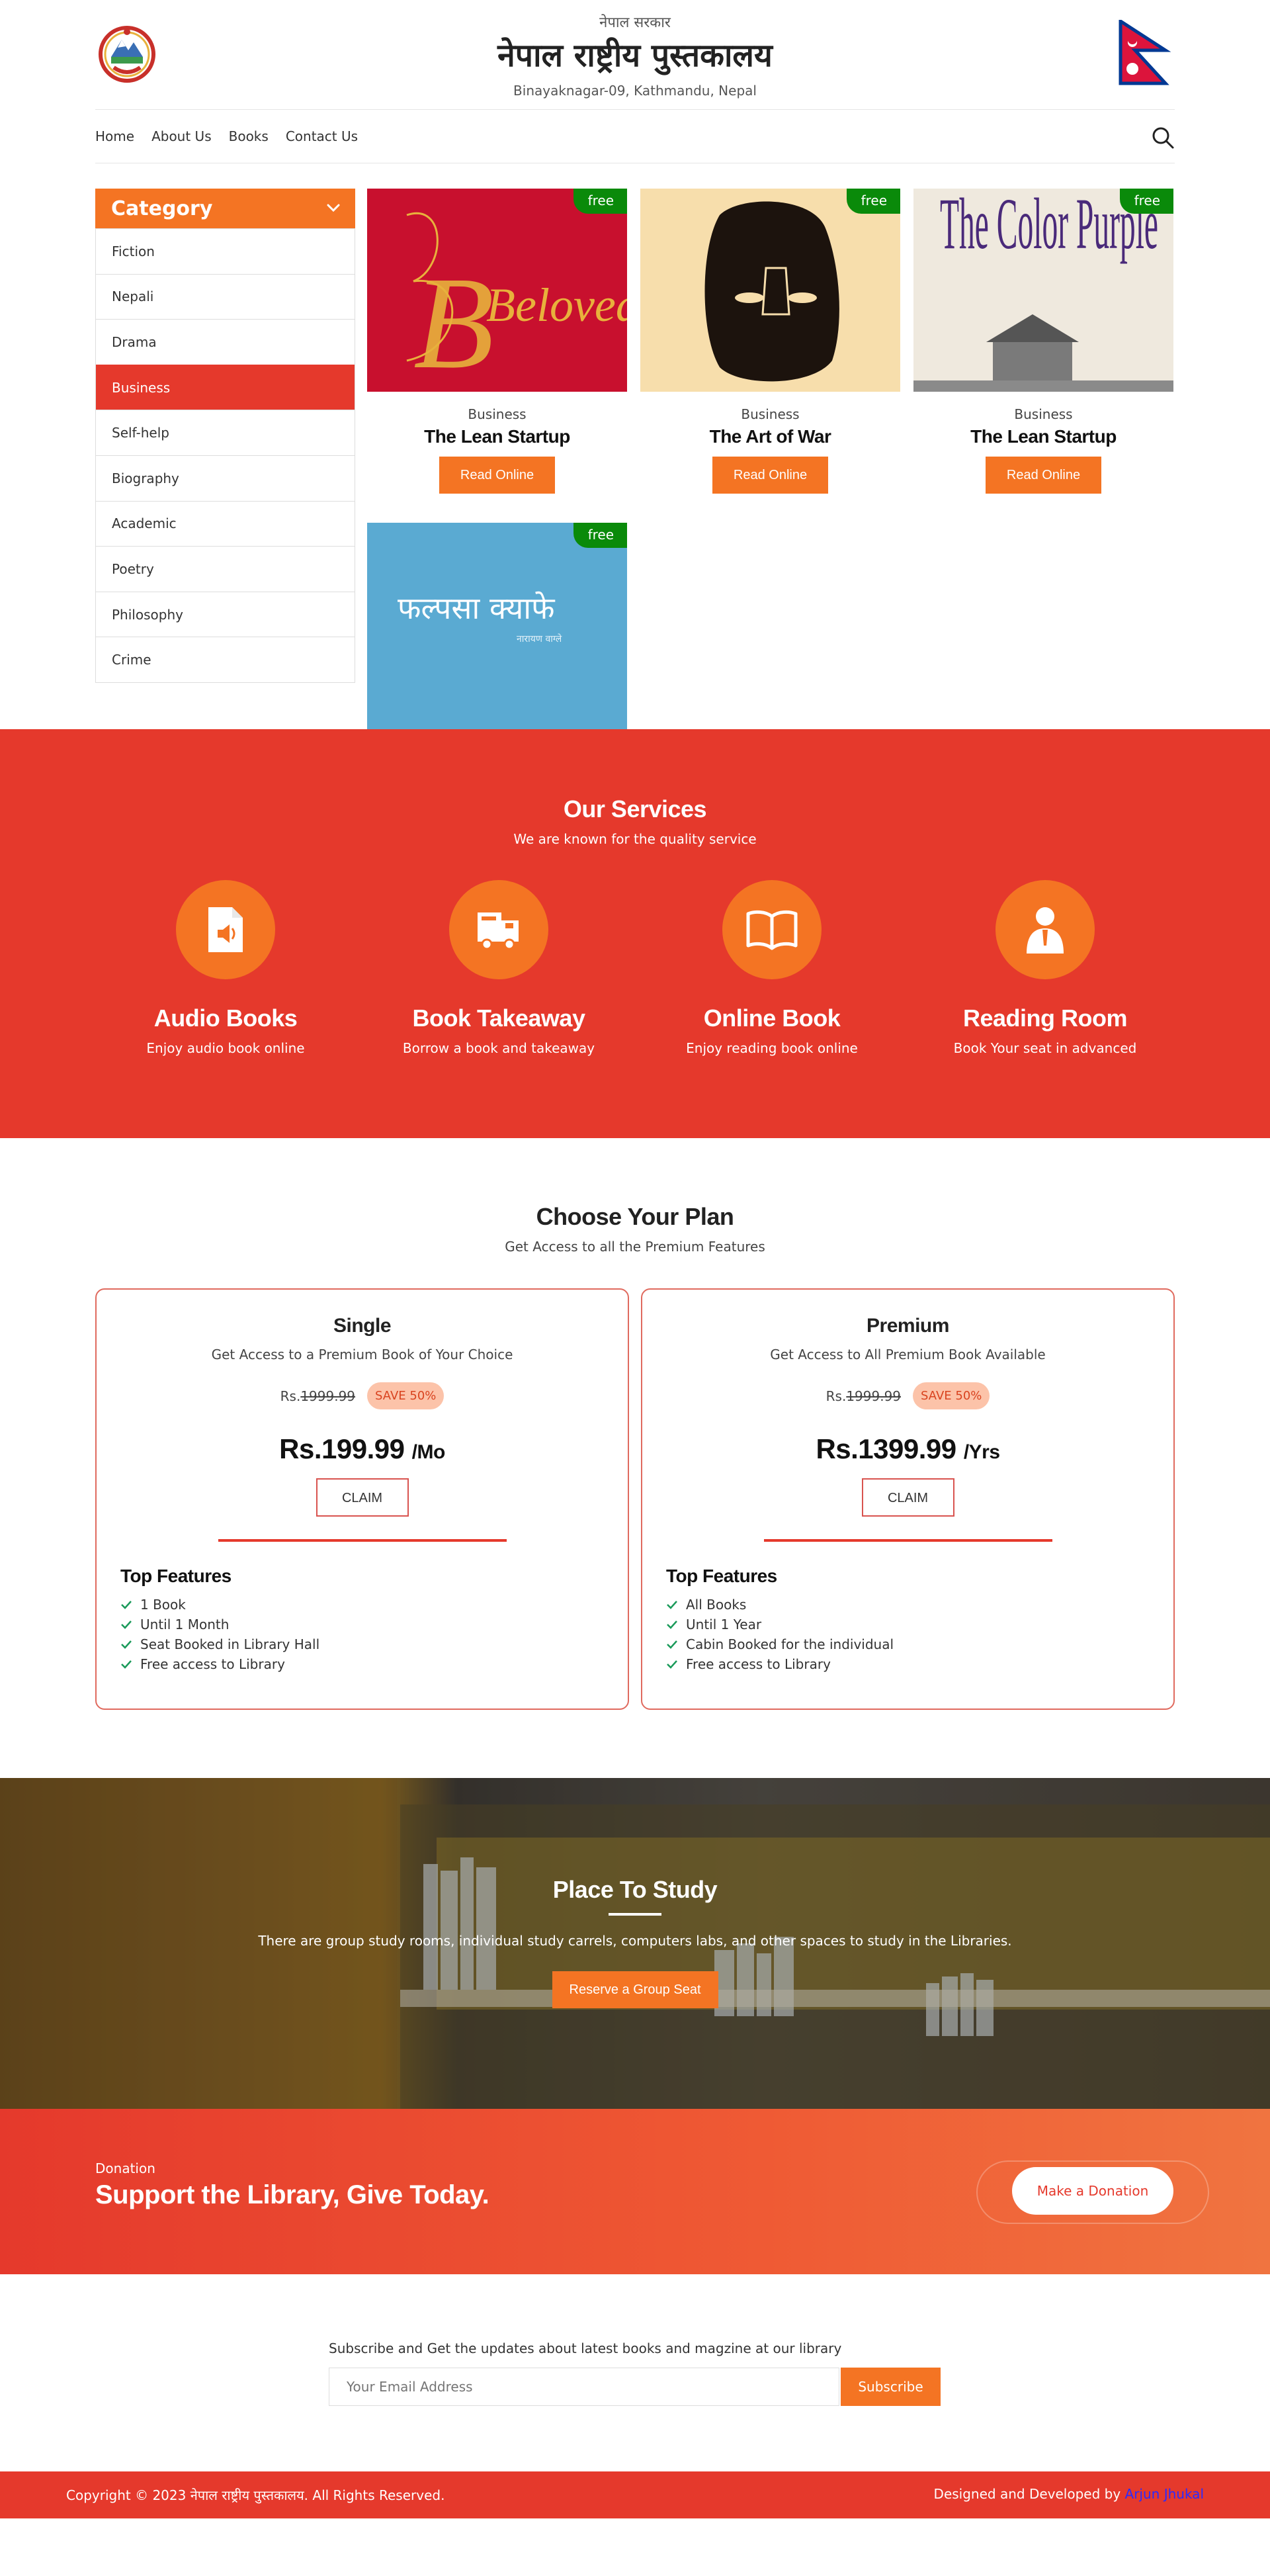 This screenshot has width=1270, height=2576. I want to click on book-cover: free, so click(770, 290).